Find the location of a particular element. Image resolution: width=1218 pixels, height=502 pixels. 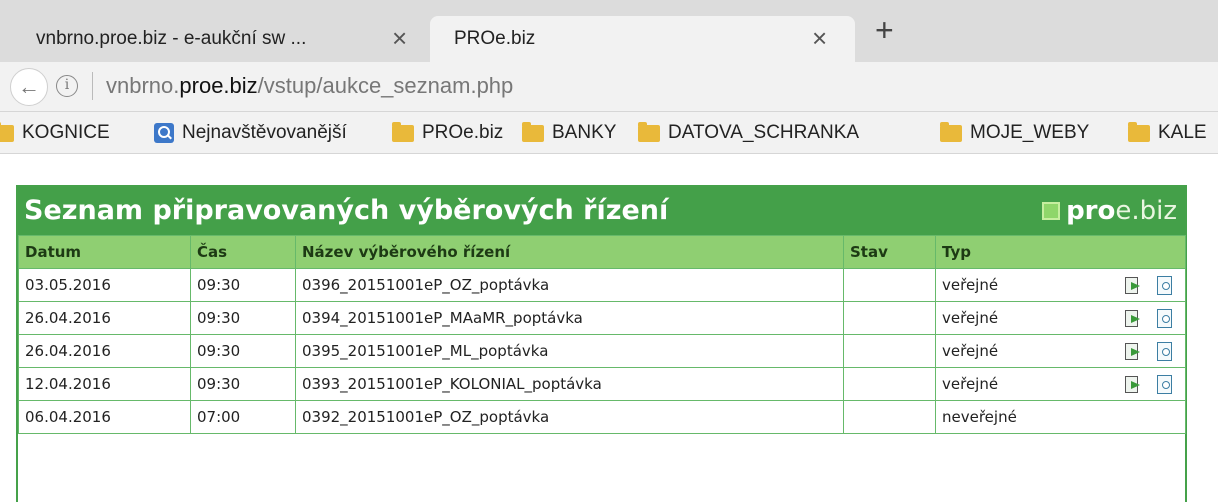

bookmark-moje-weby: MOJE_WEBY is located at coordinates (1014, 133).